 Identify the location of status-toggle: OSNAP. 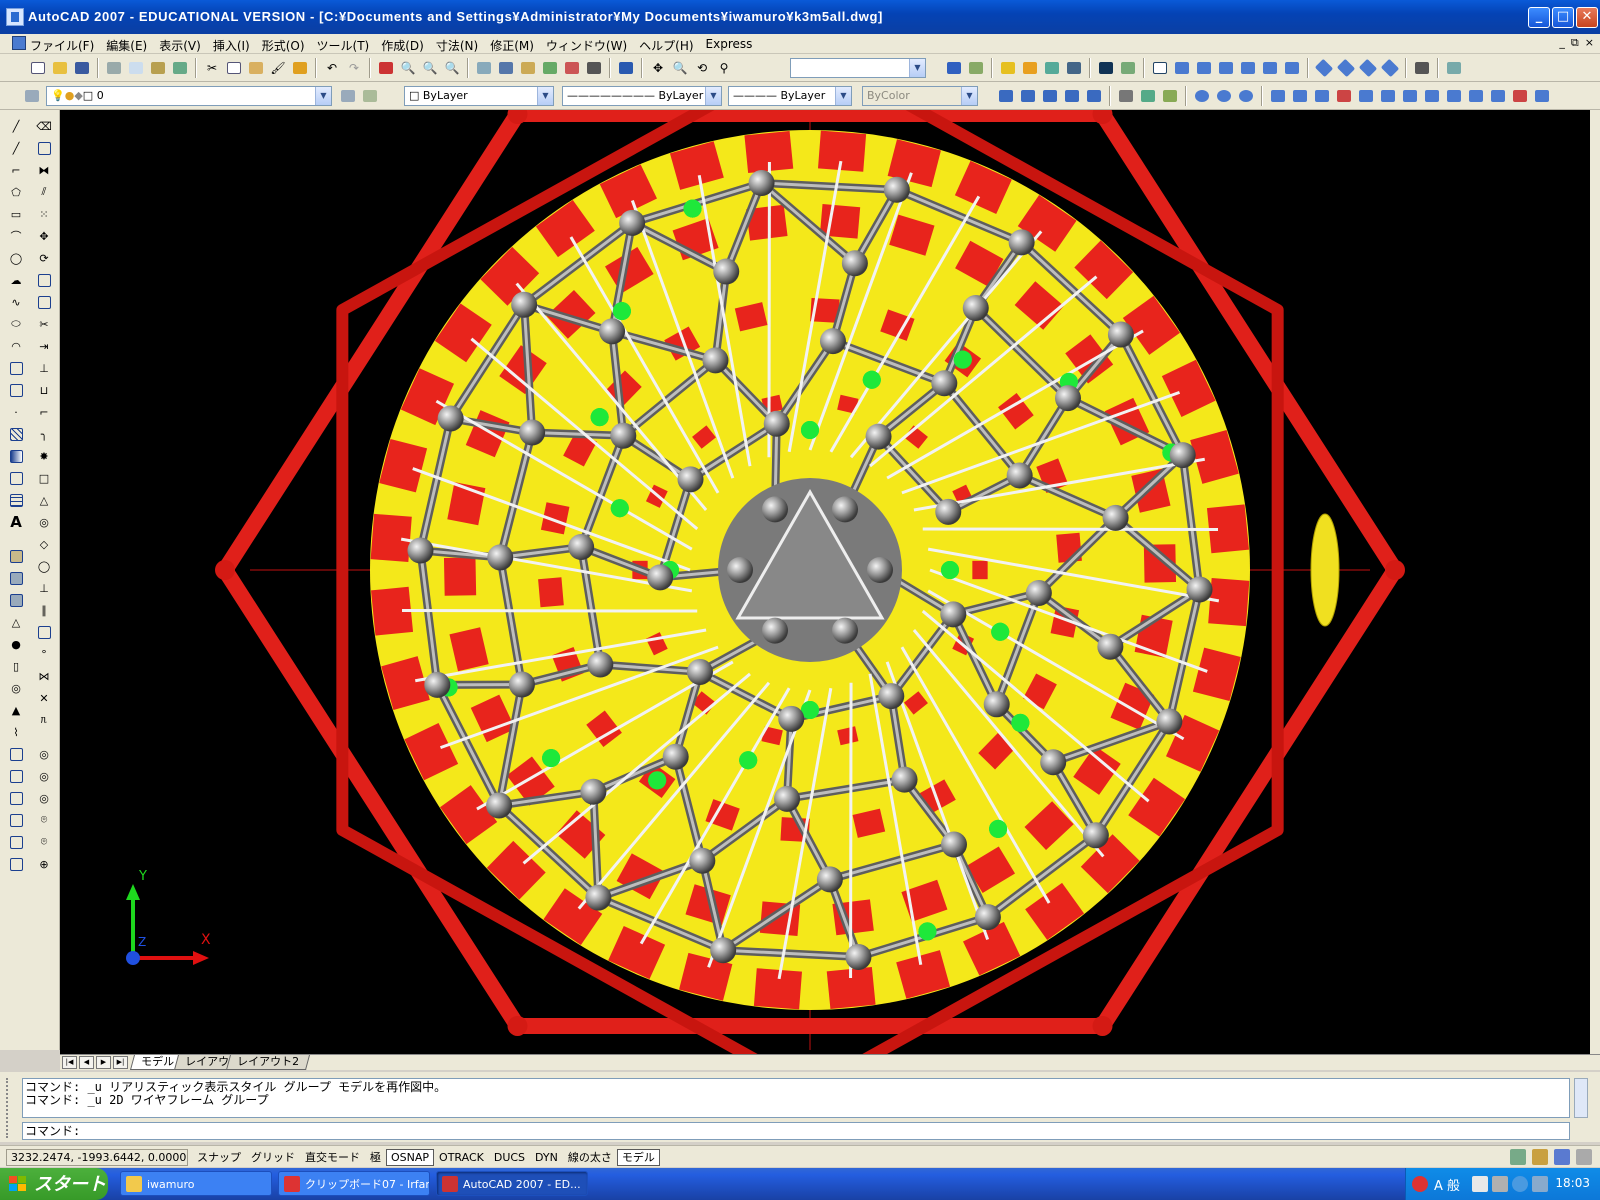
(410, 1157).